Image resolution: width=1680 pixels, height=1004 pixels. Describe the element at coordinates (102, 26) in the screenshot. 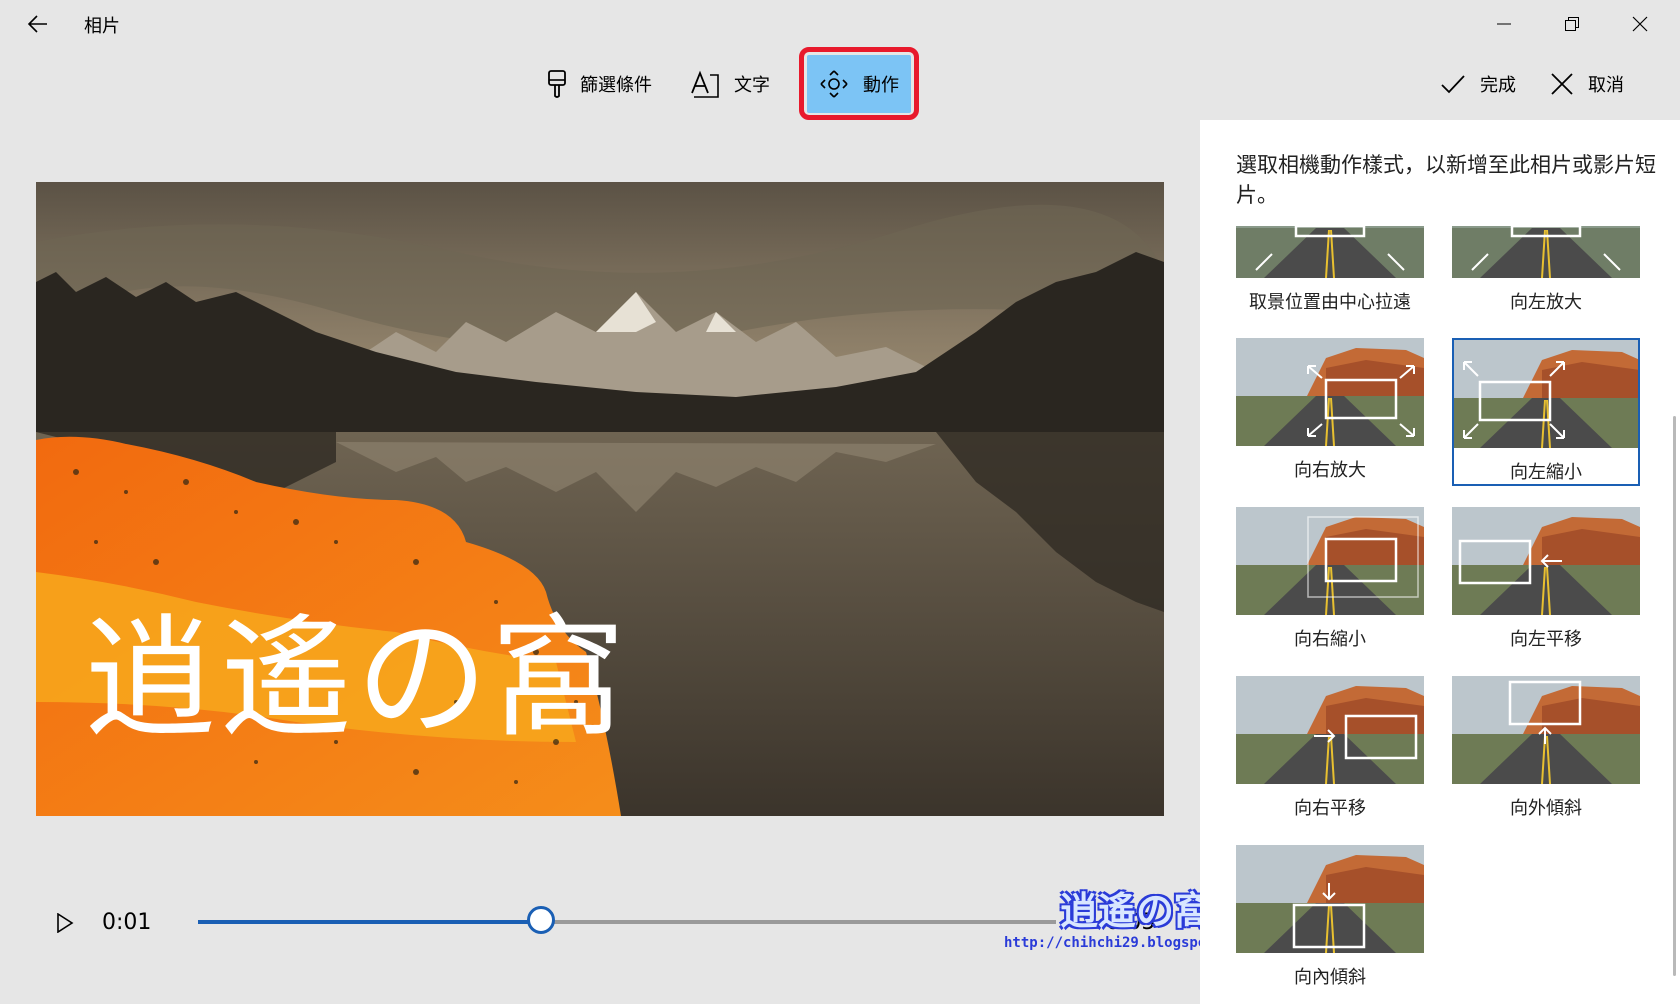

I see `app-title: 相片` at that location.